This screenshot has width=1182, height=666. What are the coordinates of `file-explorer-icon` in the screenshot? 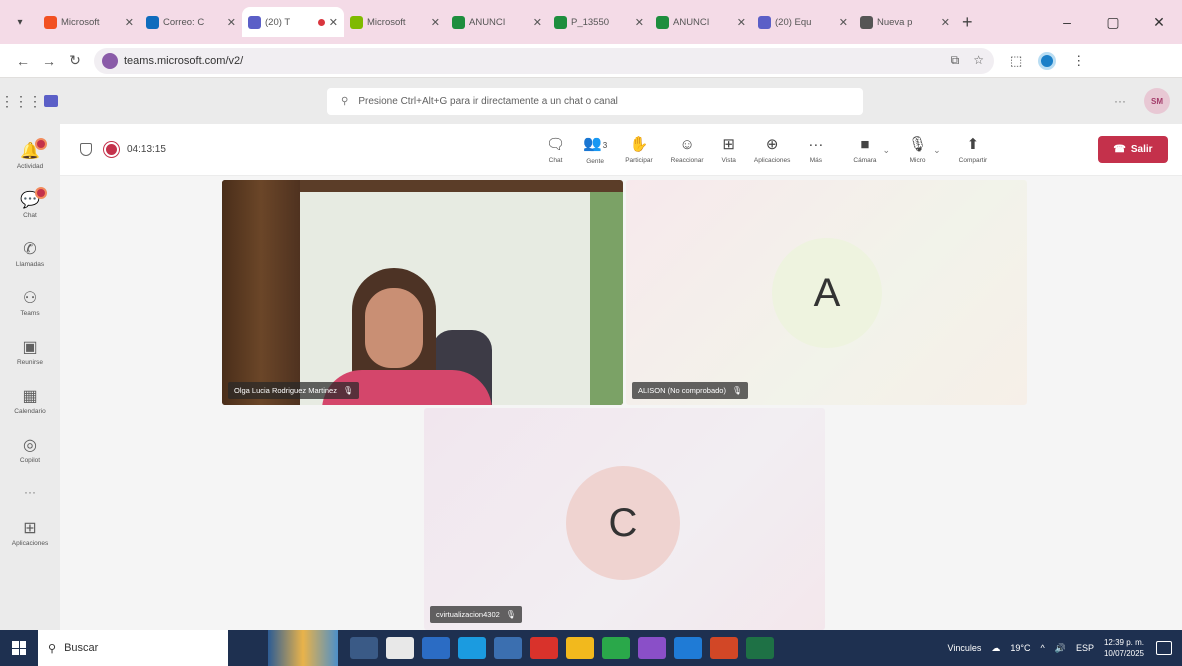 It's located at (400, 648).